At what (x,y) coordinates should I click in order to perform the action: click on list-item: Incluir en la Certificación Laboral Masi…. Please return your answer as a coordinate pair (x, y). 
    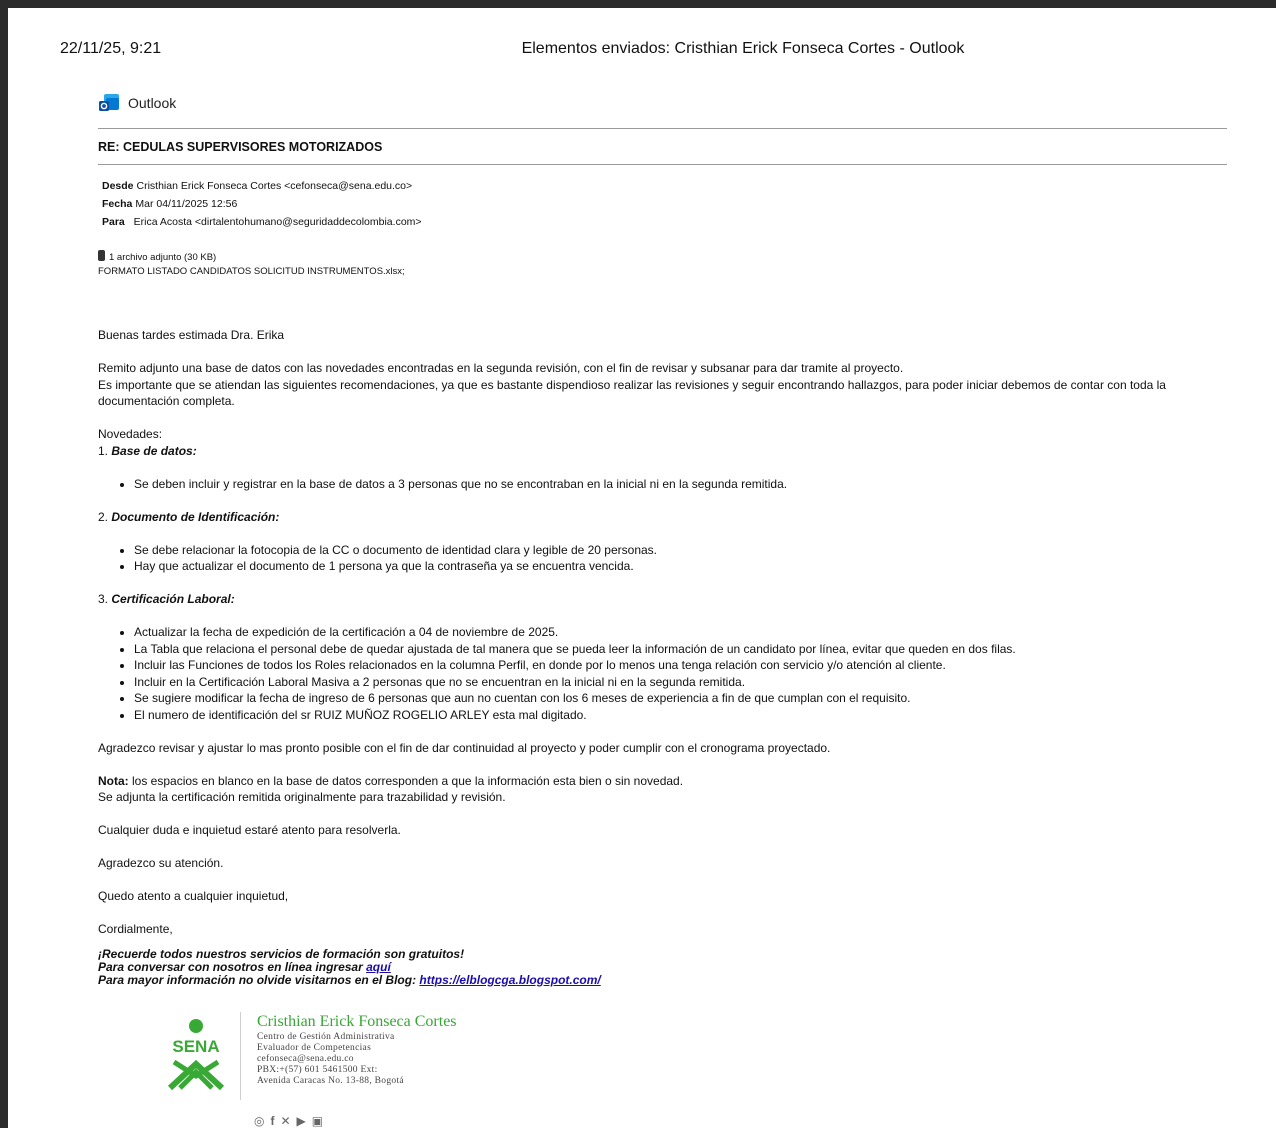
    Looking at the image, I should click on (681, 682).